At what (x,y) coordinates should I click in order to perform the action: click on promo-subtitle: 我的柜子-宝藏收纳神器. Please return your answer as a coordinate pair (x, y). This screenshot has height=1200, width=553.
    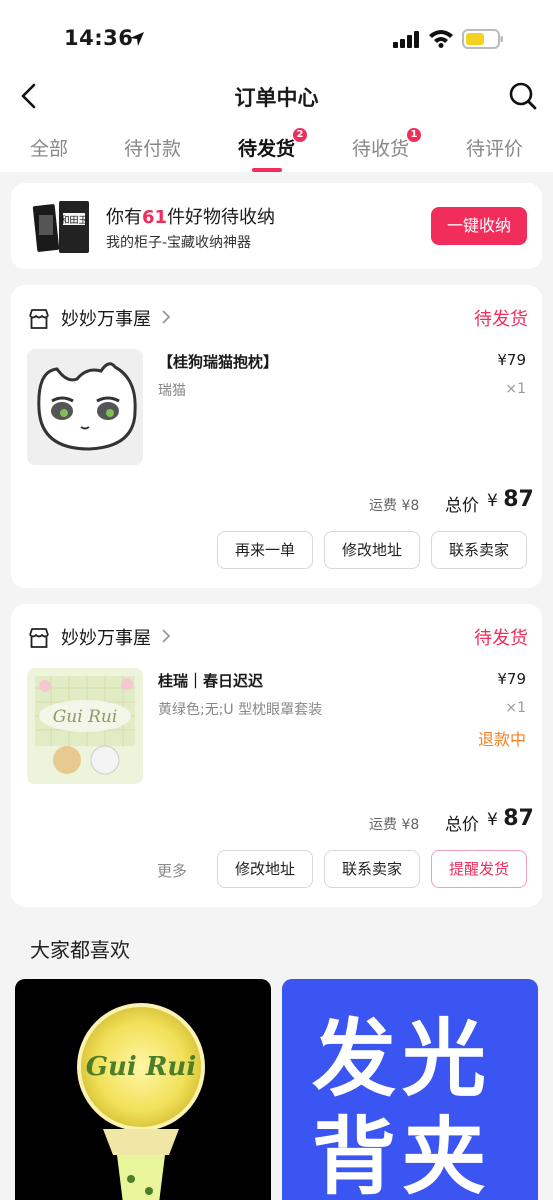
    Looking at the image, I should click on (179, 243).